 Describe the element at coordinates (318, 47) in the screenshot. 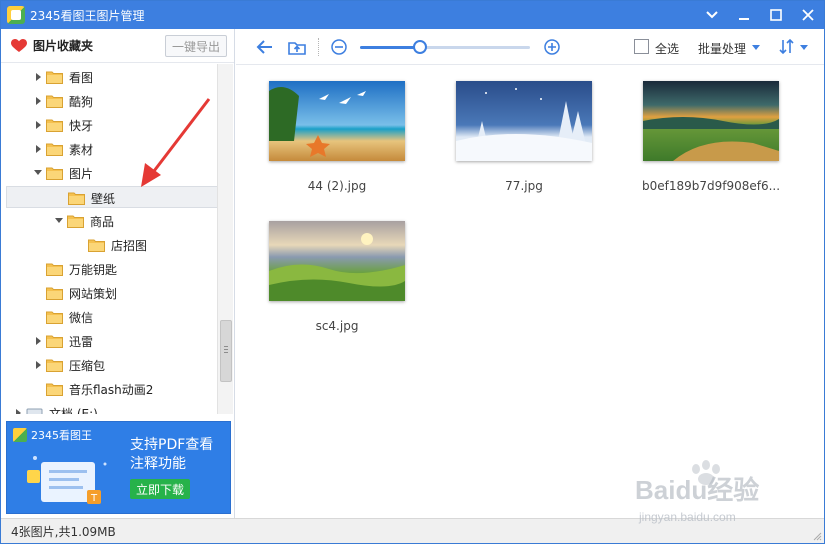

I see `toolbar-separator` at that location.